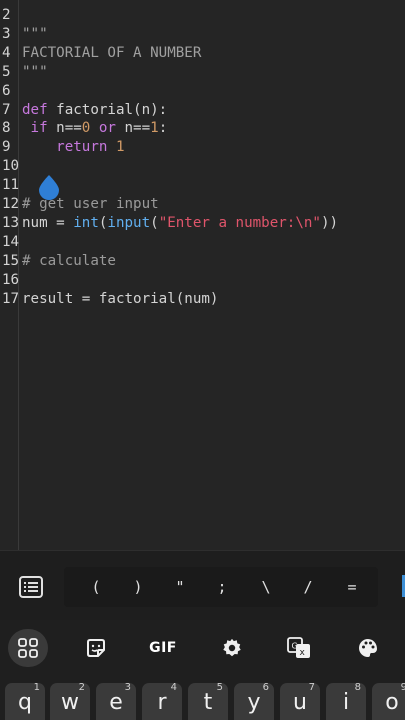  Describe the element at coordinates (49, 187) in the screenshot. I see `text-cursor-handle` at that location.